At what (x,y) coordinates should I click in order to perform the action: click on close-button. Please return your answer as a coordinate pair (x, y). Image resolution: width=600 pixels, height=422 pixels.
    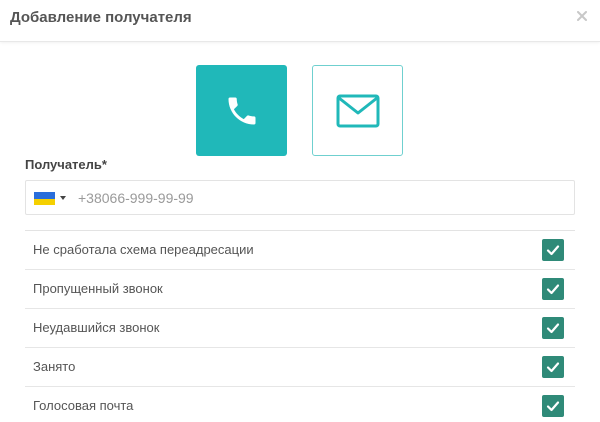
    Looking at the image, I should click on (582, 16).